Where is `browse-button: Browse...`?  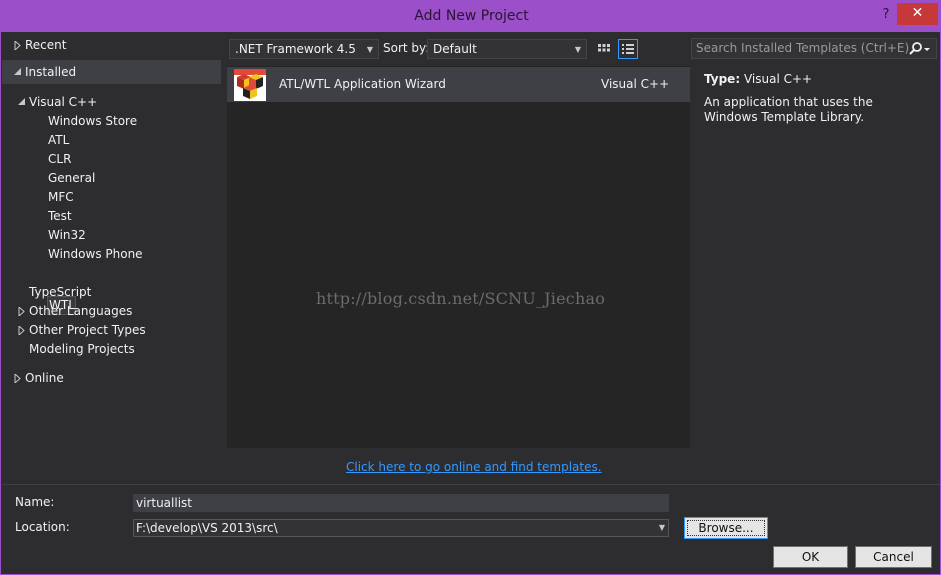
browse-button: Browse... is located at coordinates (726, 528).